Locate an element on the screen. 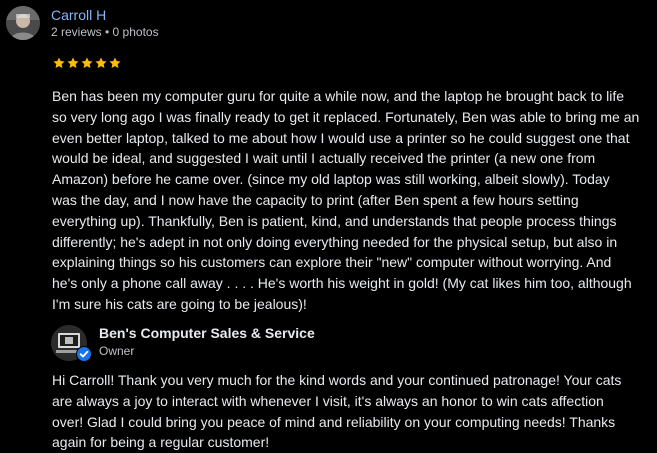  owner-name: Ben's Computer Sales & Service is located at coordinates (207, 333).